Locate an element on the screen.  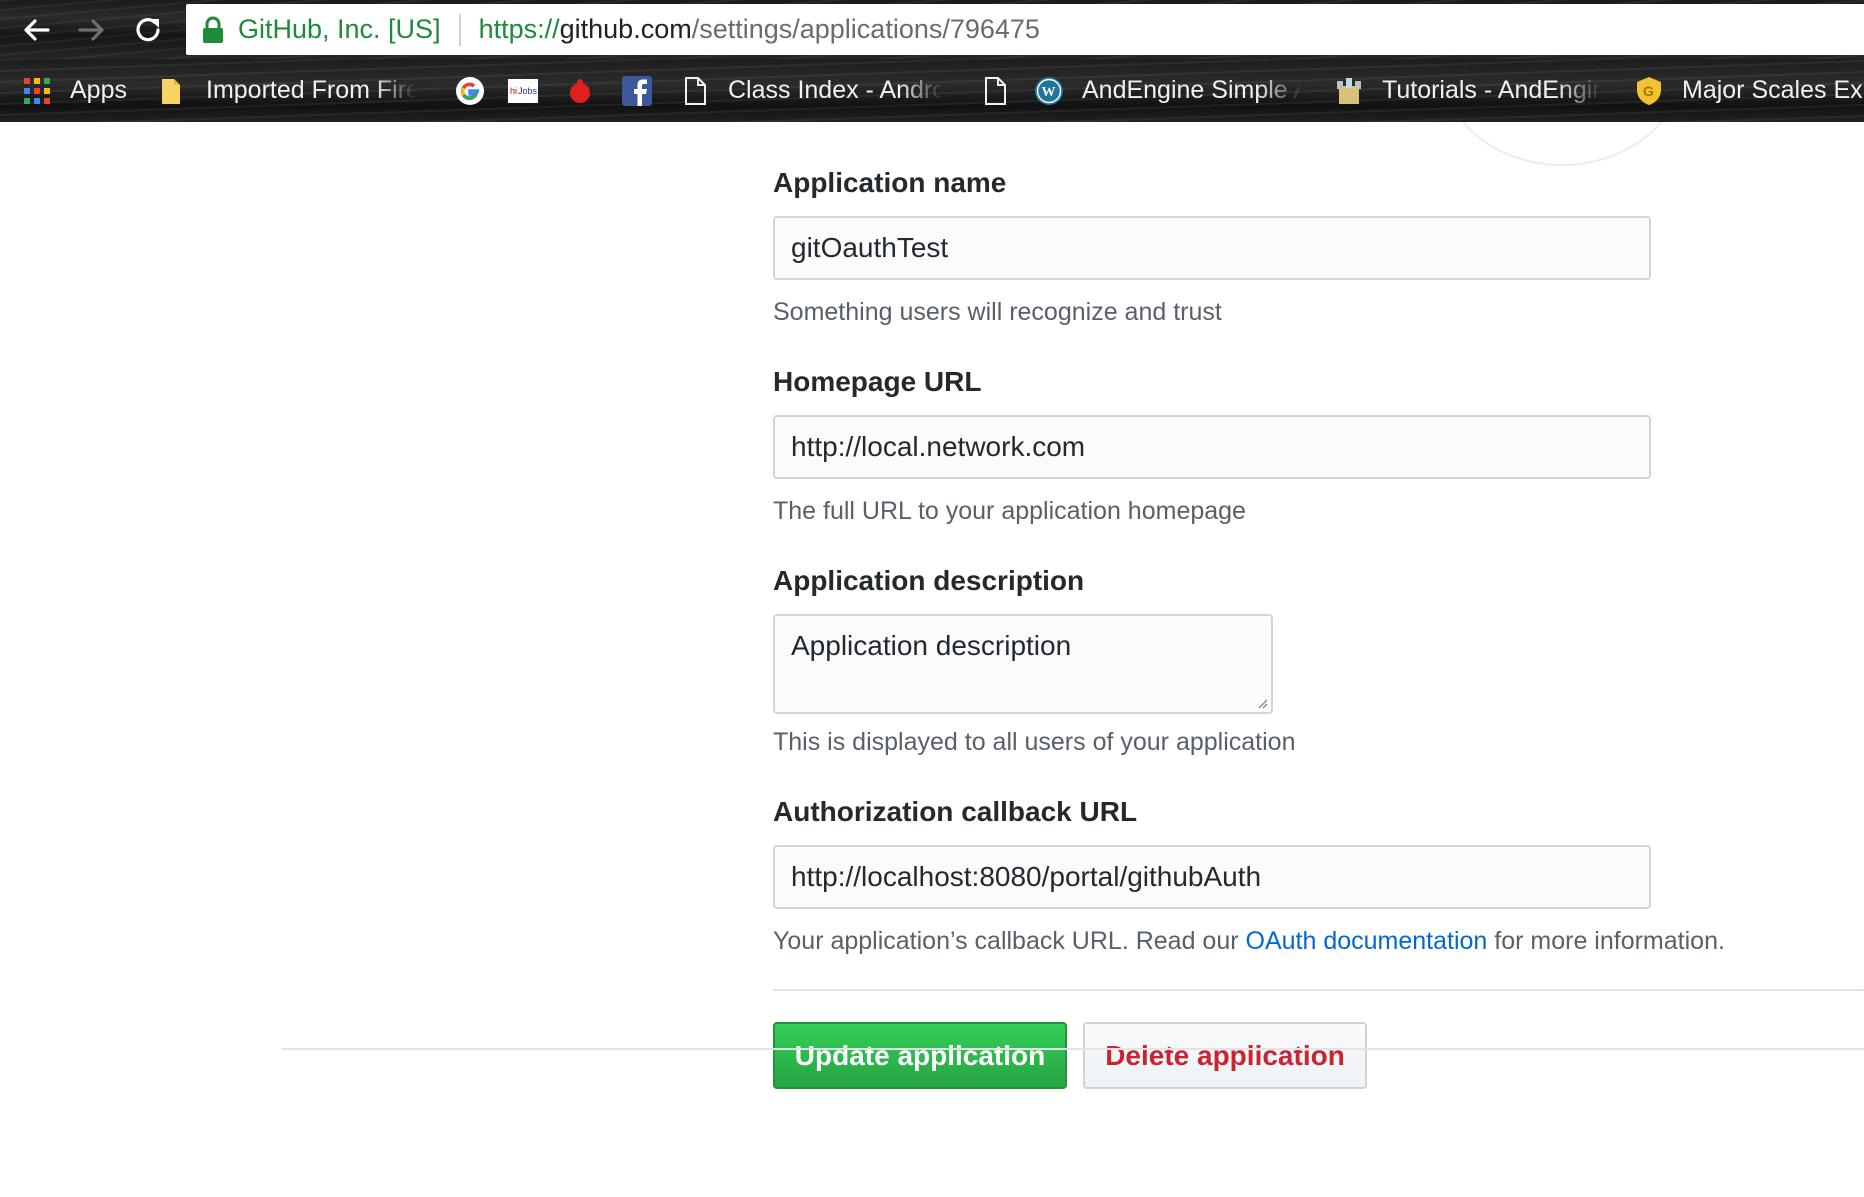
svg-text: G is located at coordinates (1648, 91).